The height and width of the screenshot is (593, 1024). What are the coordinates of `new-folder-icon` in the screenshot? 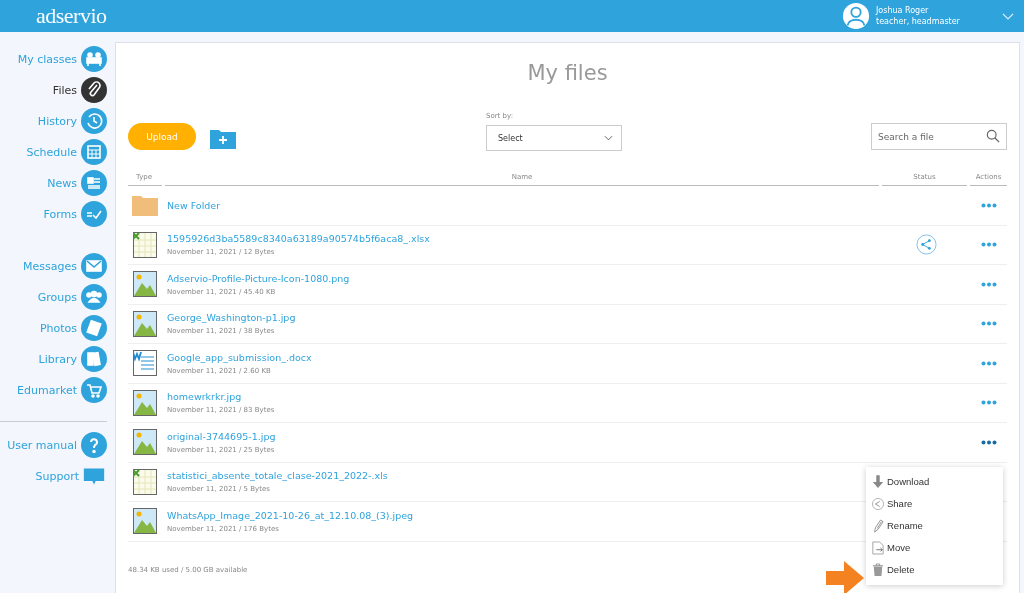 It's located at (223, 138).